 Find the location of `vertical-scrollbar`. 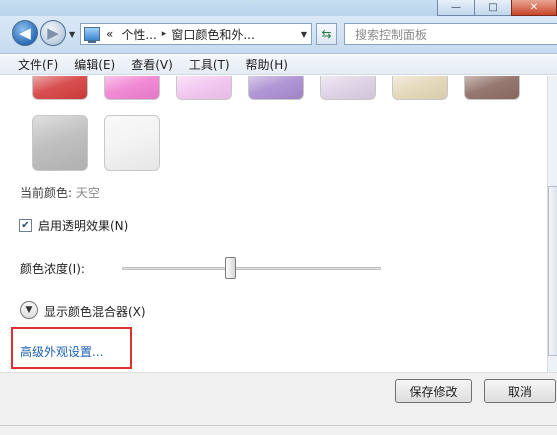

vertical-scrollbar is located at coordinates (552, 224).